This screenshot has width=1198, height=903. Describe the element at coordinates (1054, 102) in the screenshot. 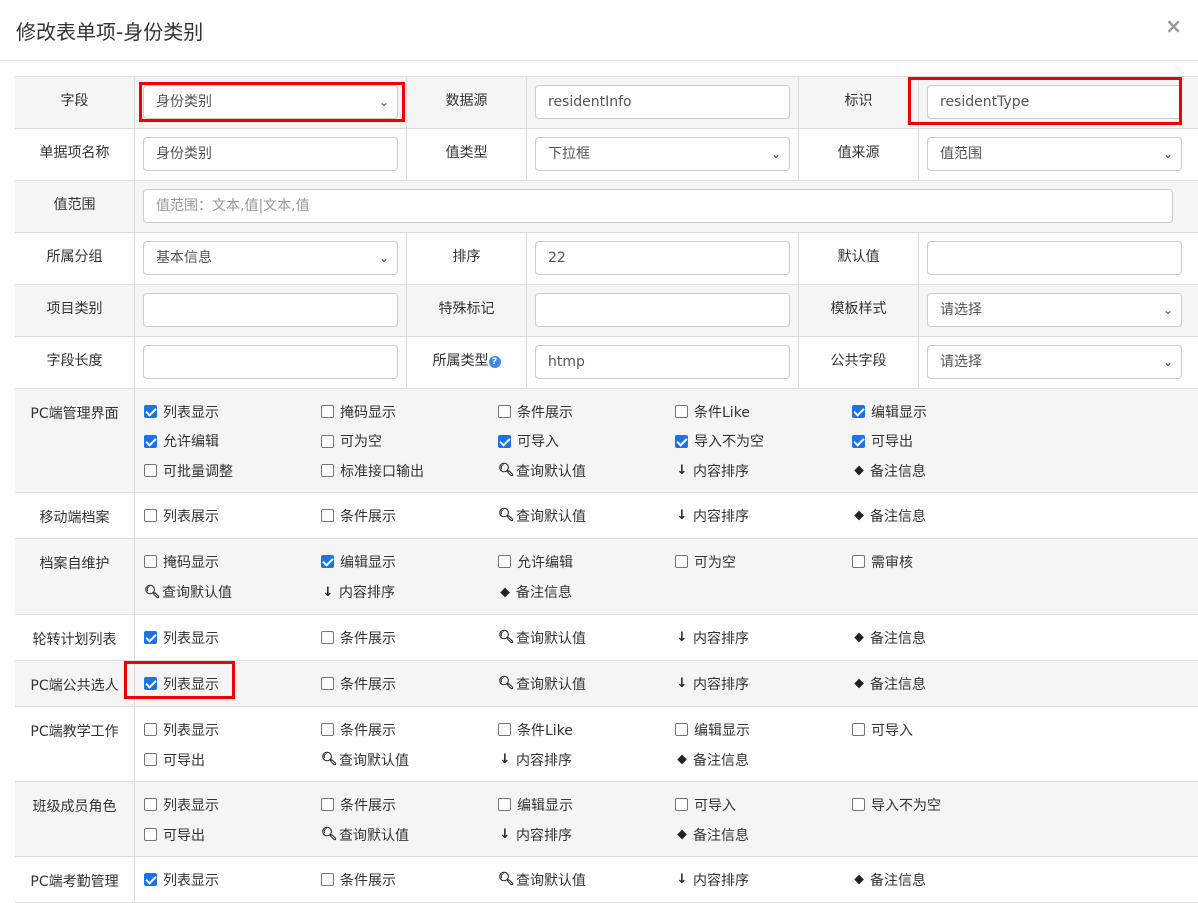

I see `identifier-input: residentType` at that location.